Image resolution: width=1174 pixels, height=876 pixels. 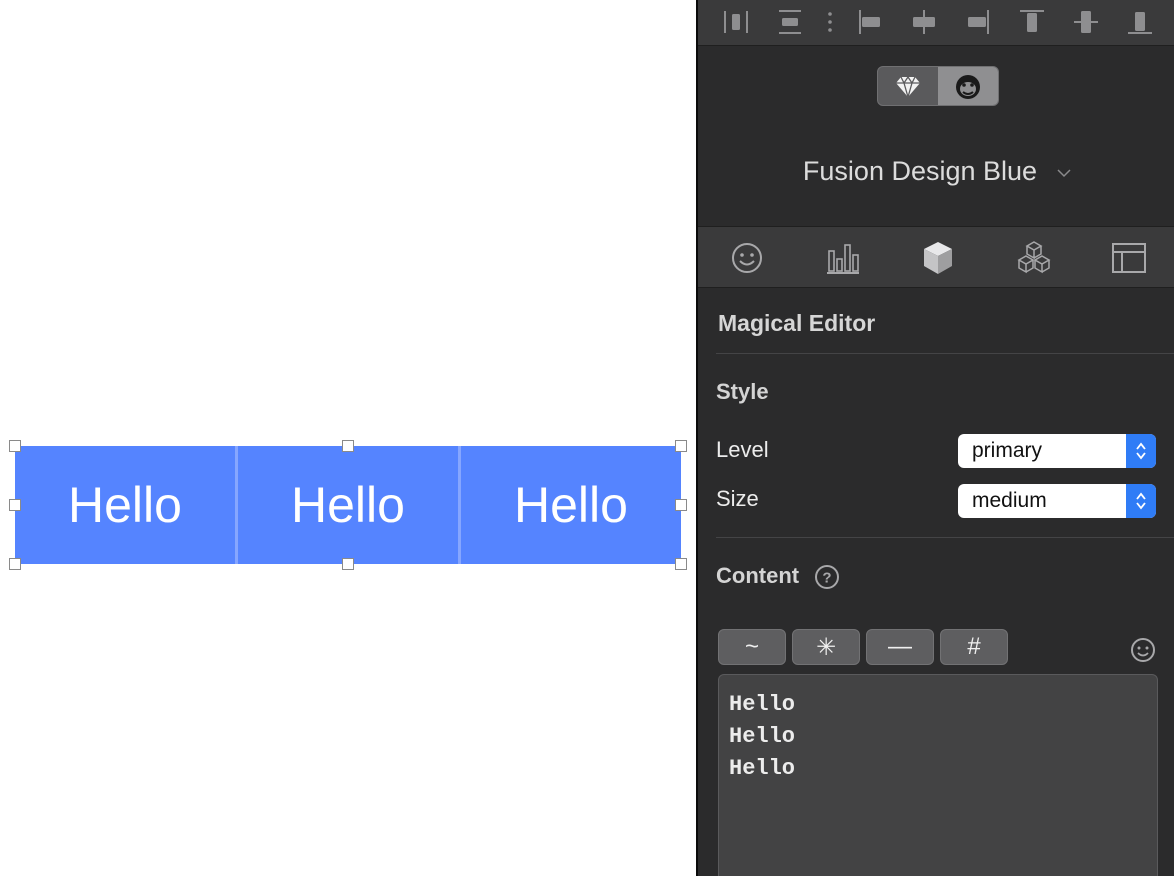 I want to click on cubes-icon, so click(x=1034, y=257).